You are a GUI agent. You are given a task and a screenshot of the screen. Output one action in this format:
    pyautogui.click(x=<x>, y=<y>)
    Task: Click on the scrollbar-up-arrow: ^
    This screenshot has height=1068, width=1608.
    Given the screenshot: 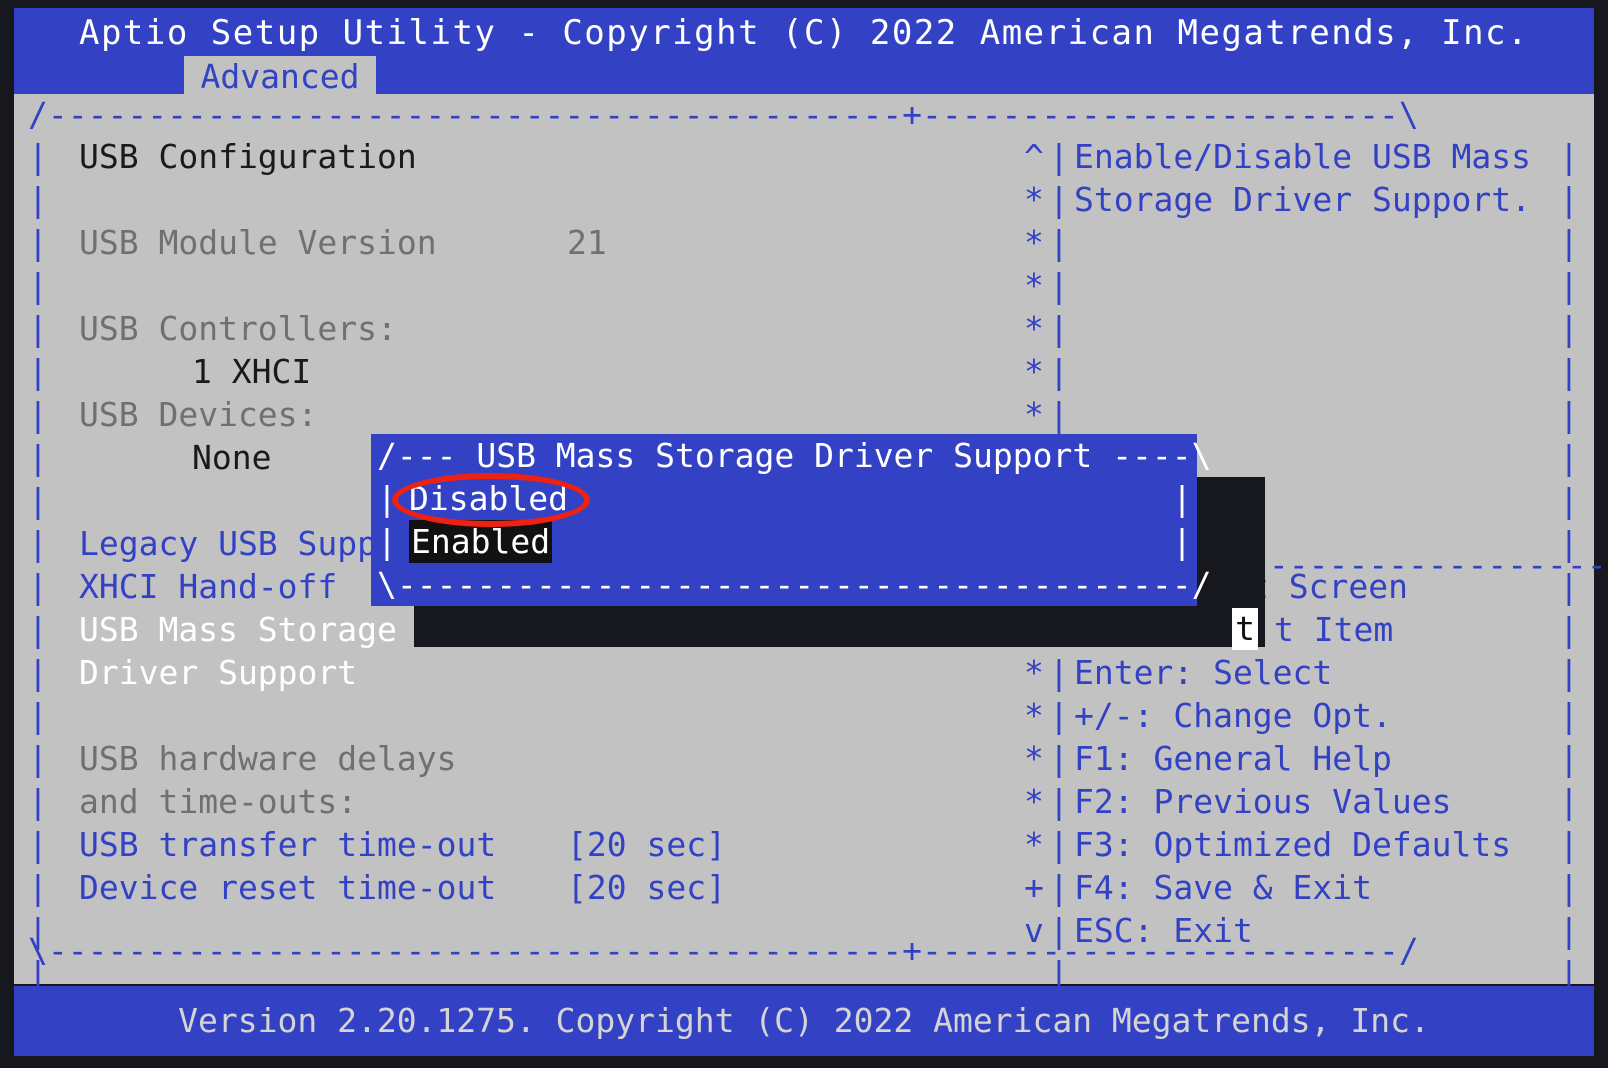 What is the action you would take?
    pyautogui.click(x=1034, y=157)
    